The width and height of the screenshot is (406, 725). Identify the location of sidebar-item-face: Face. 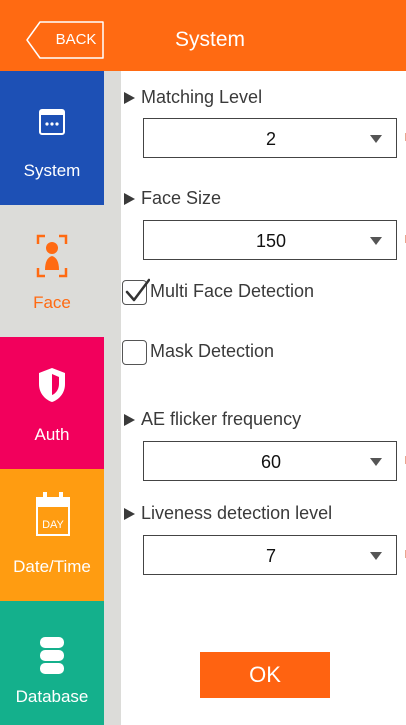
(52, 271).